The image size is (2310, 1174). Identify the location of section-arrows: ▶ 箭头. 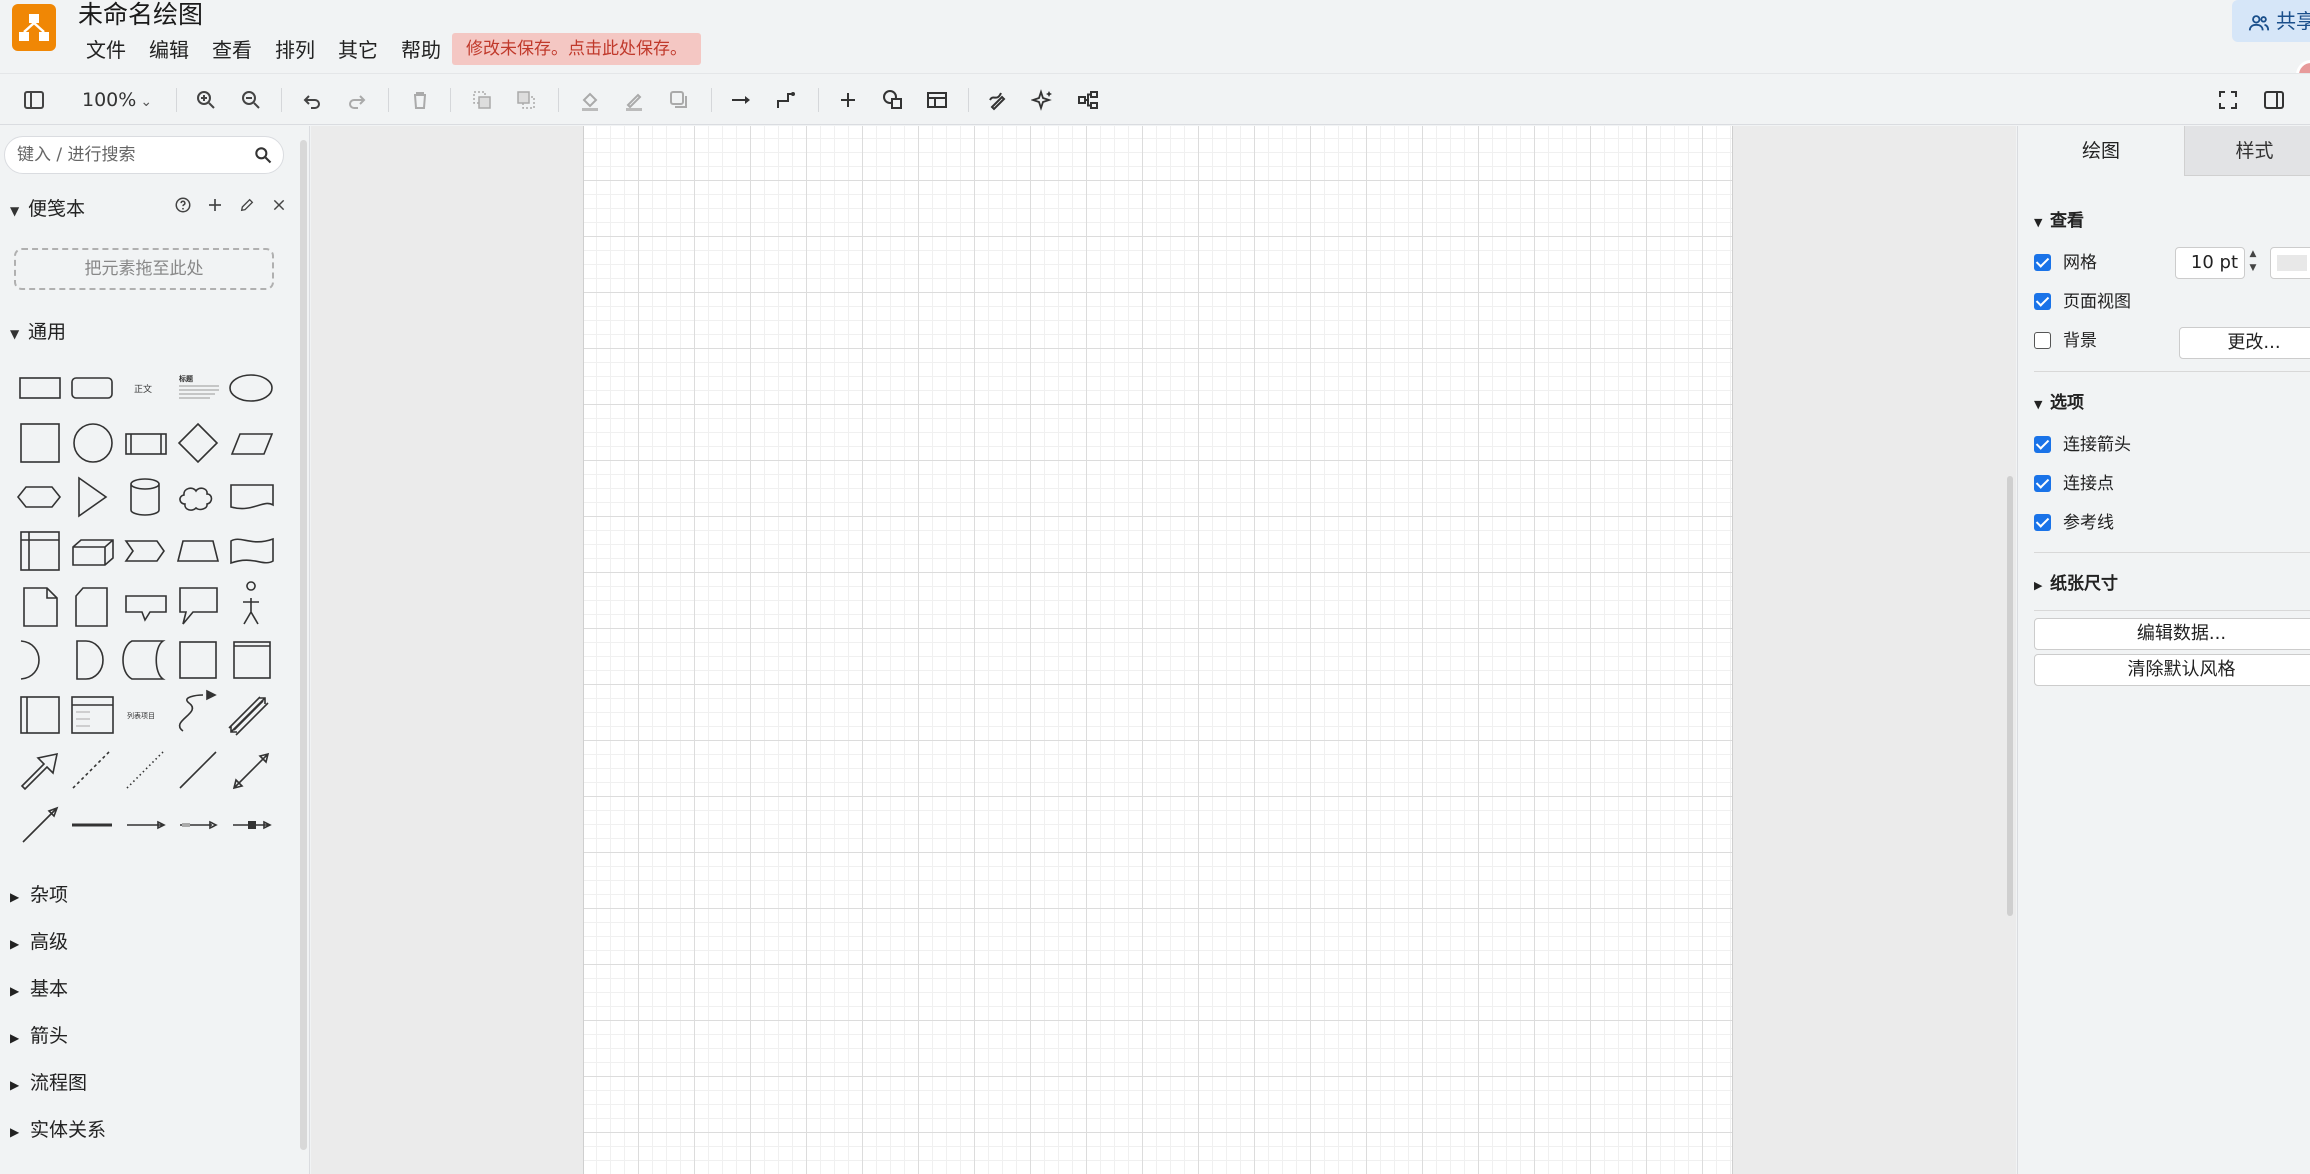
(39, 1034).